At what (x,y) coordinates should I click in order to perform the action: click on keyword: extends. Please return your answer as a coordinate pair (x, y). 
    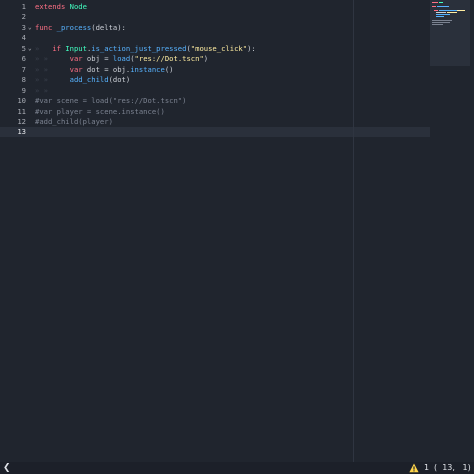
    Looking at the image, I should click on (50, 6).